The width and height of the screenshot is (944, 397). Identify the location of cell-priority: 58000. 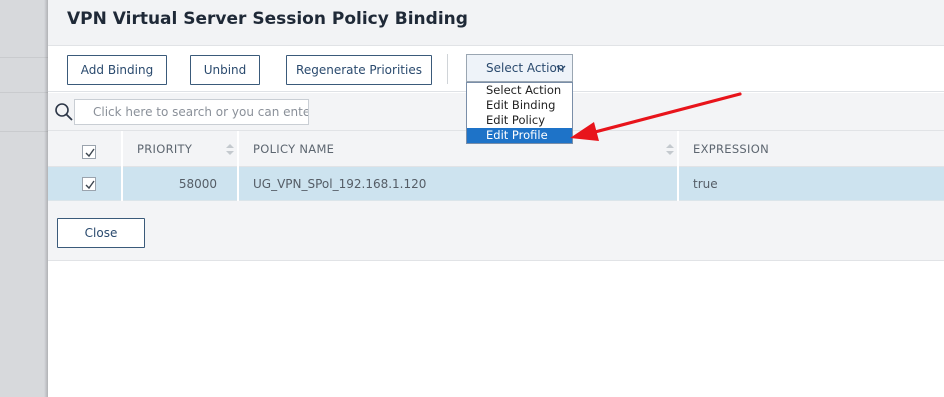
(197, 184).